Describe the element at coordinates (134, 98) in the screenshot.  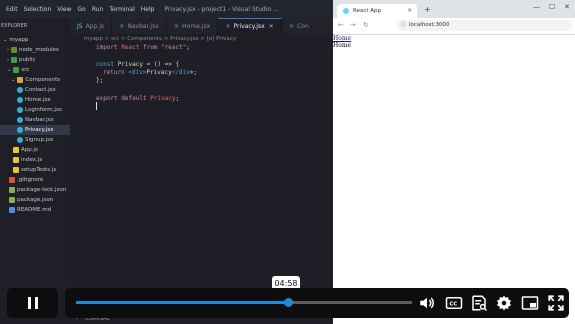
I see `code-token: default` at that location.